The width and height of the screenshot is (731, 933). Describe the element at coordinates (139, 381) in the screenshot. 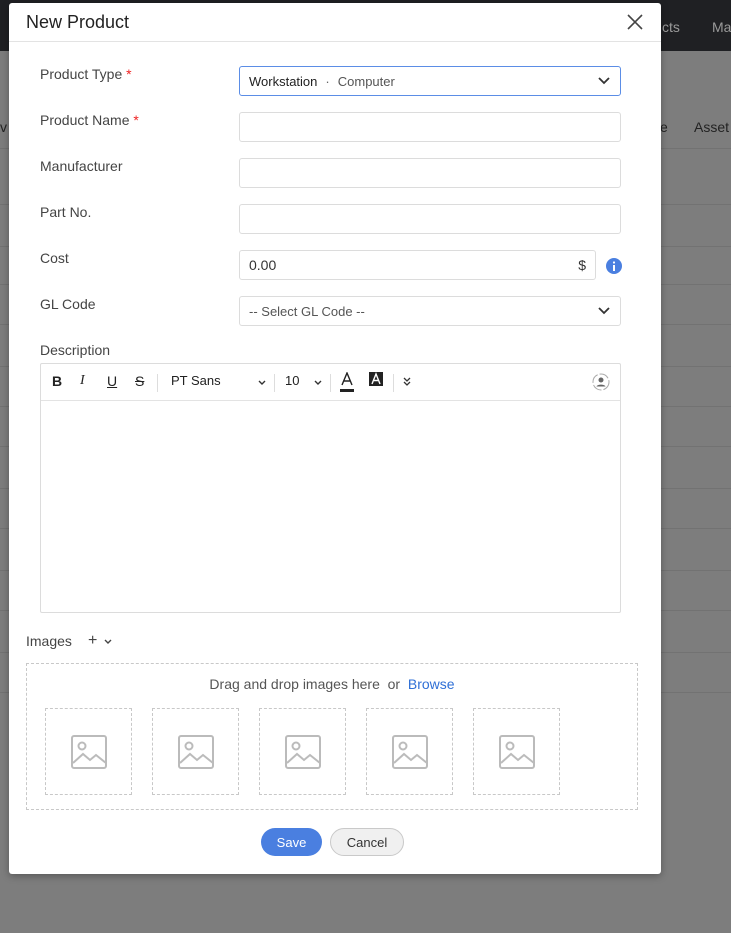

I see `strikethrough-icon: S` at that location.